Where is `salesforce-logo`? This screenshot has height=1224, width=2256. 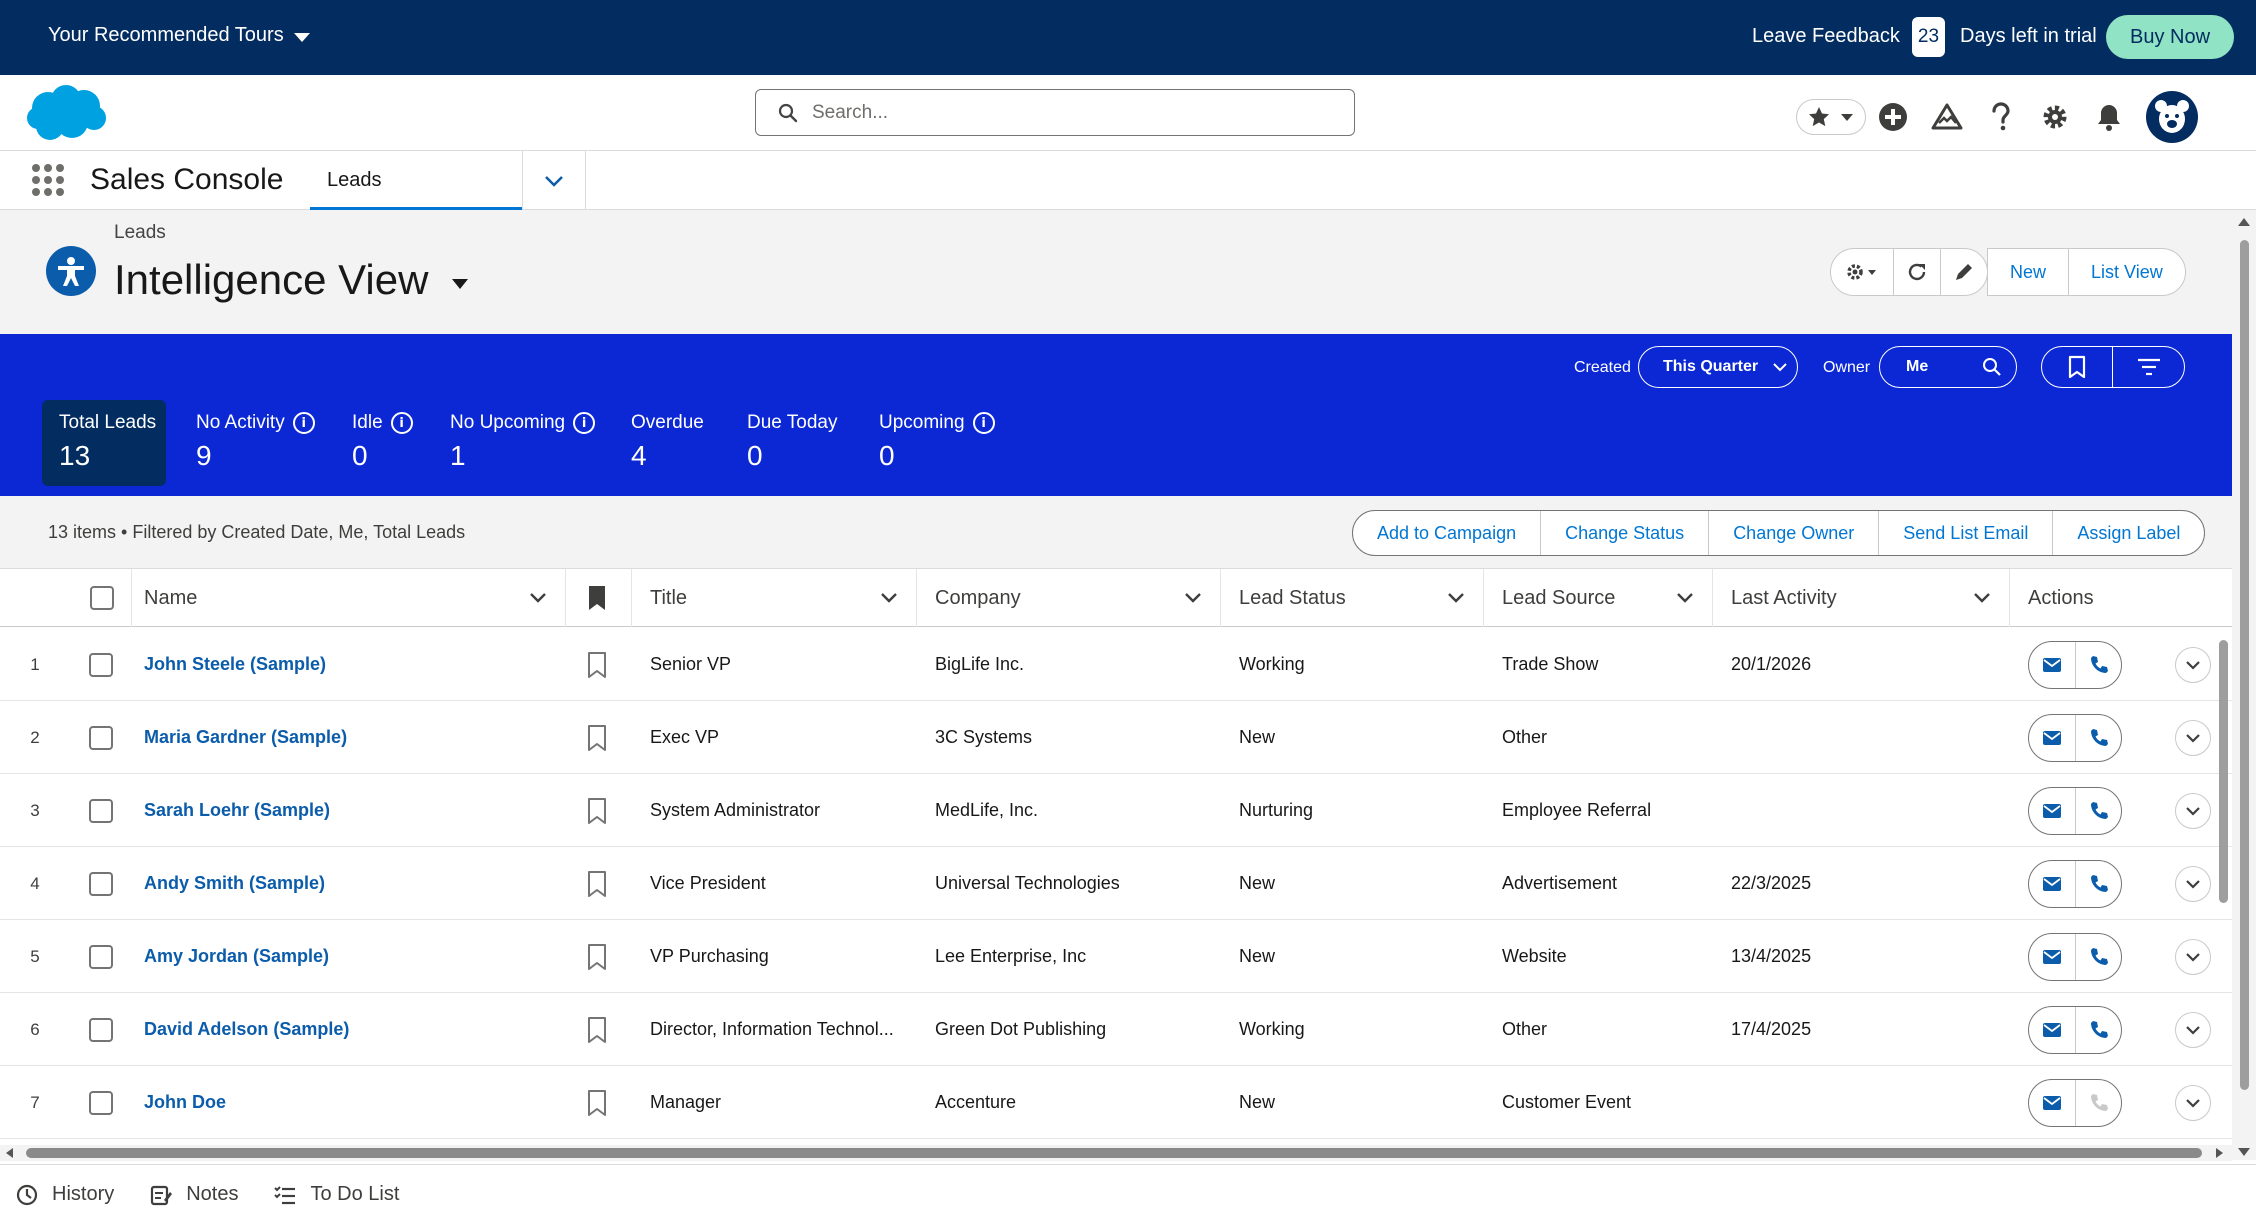 salesforce-logo is located at coordinates (67, 114).